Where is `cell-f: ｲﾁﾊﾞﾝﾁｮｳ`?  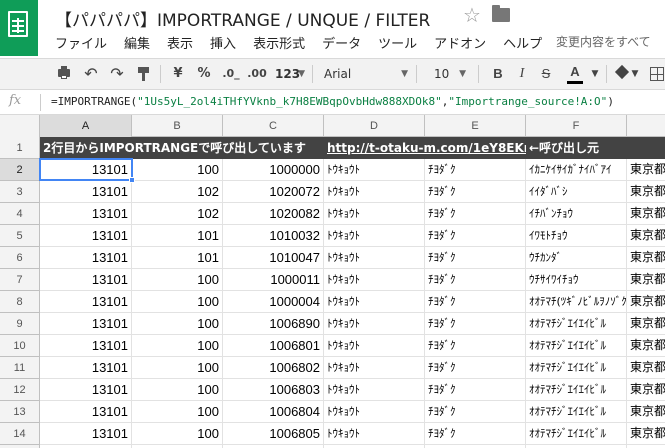
cell-f: ｲﾁﾊﾞﾝﾁｮｳ is located at coordinates (576, 214).